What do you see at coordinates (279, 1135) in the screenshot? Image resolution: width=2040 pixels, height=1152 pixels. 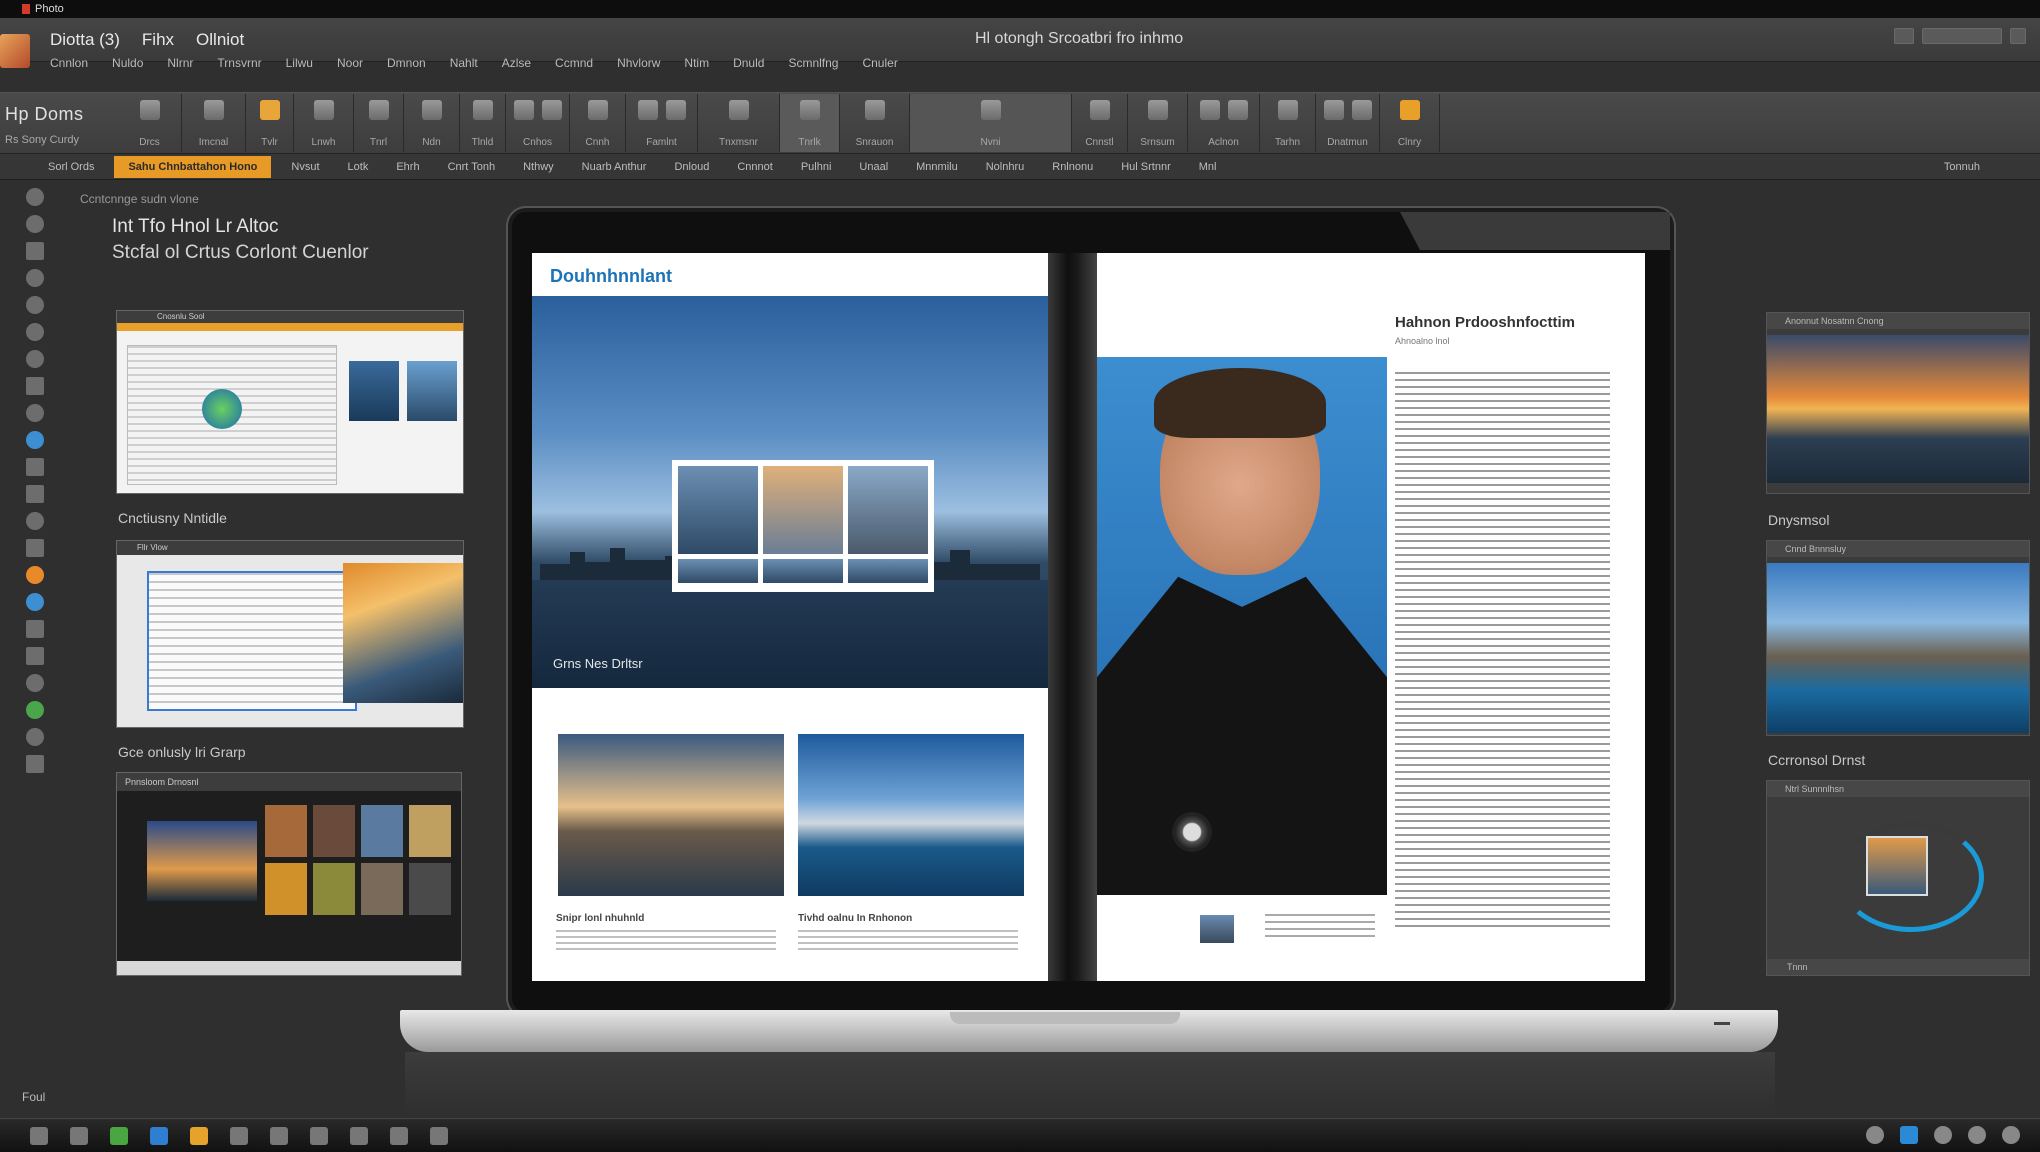 I see `bookmark-icon` at bounding box center [279, 1135].